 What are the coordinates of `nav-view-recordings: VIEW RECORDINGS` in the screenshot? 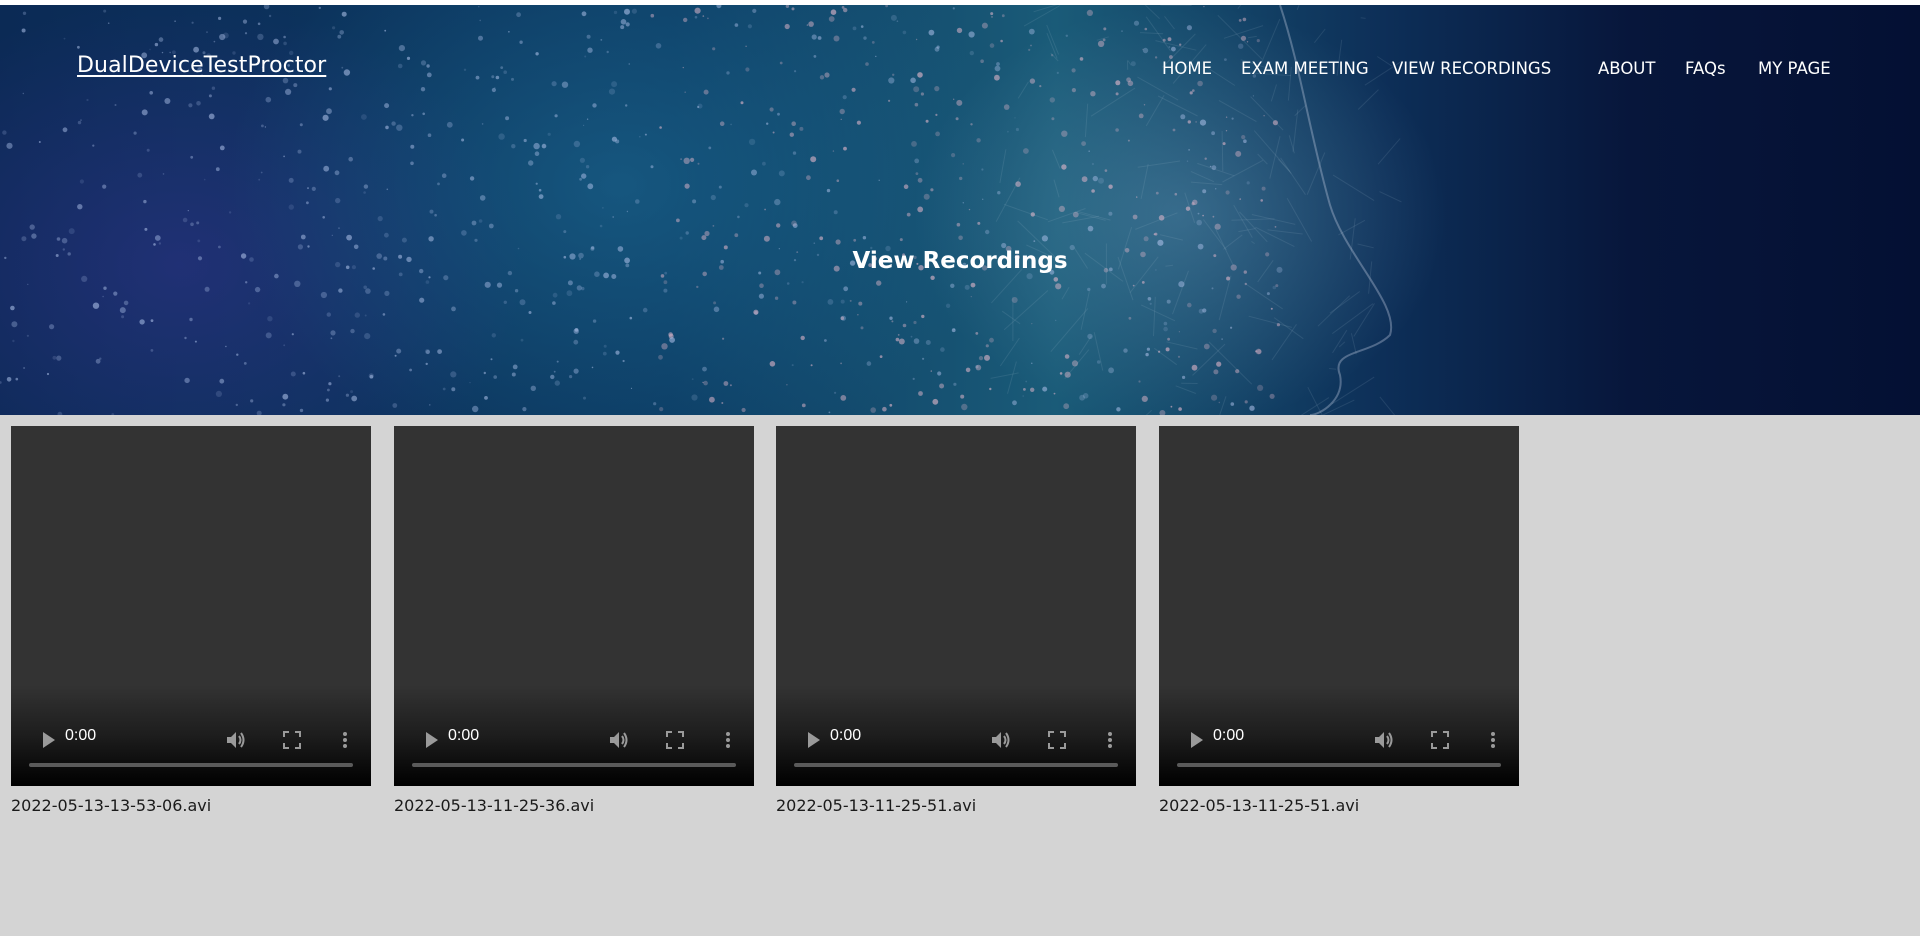 It's located at (1471, 68).